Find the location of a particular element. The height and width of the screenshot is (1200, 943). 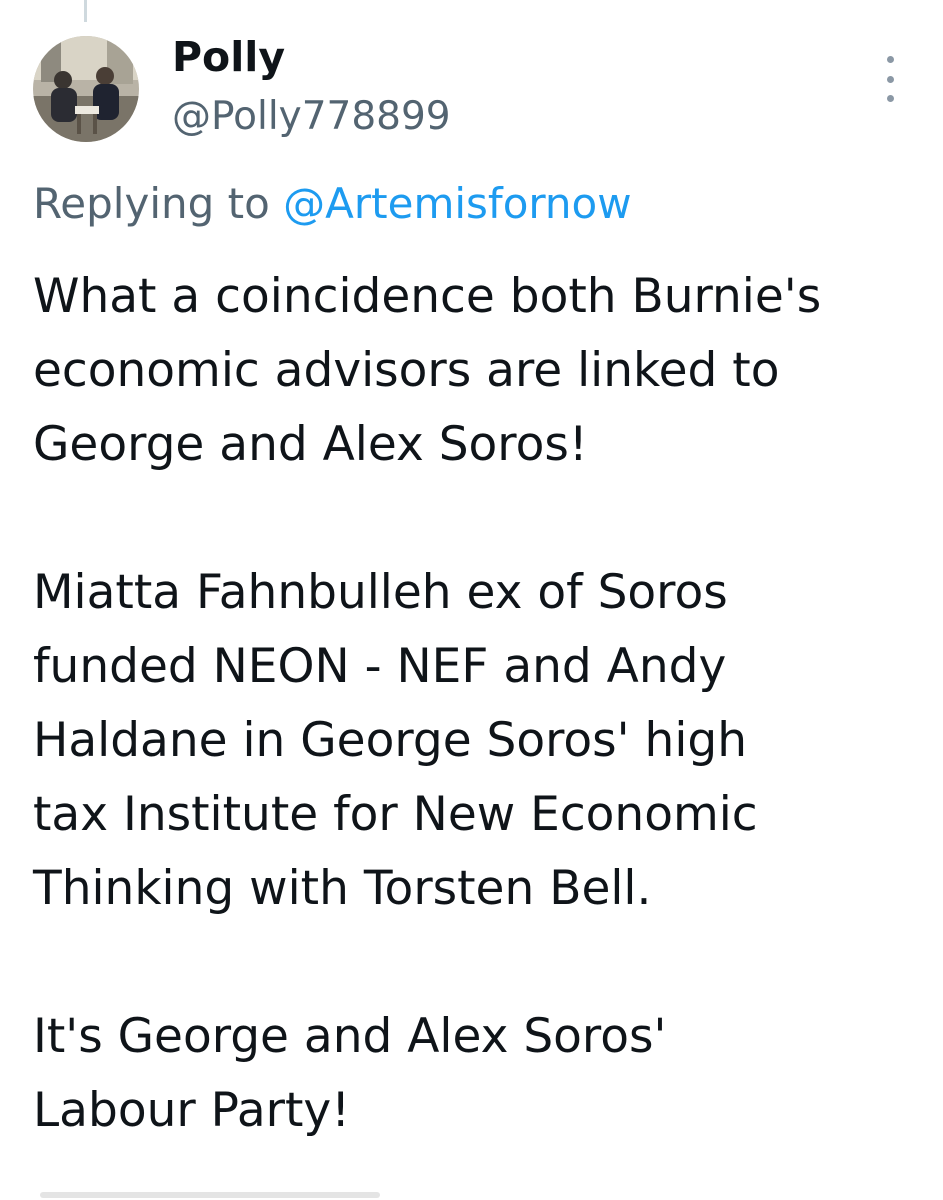

replying-to: Replying to @Artemisfornow is located at coordinates (332, 204).